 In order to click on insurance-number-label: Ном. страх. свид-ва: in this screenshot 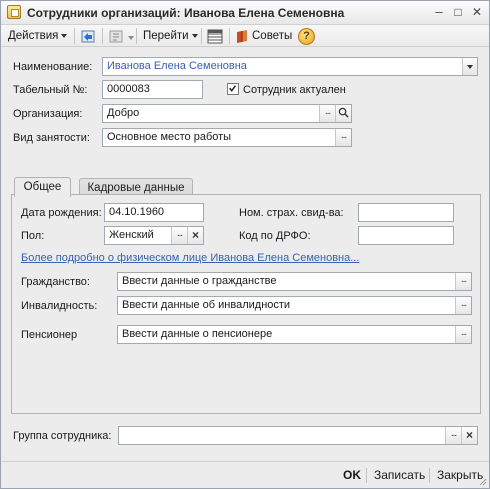, I will do `click(291, 213)`.